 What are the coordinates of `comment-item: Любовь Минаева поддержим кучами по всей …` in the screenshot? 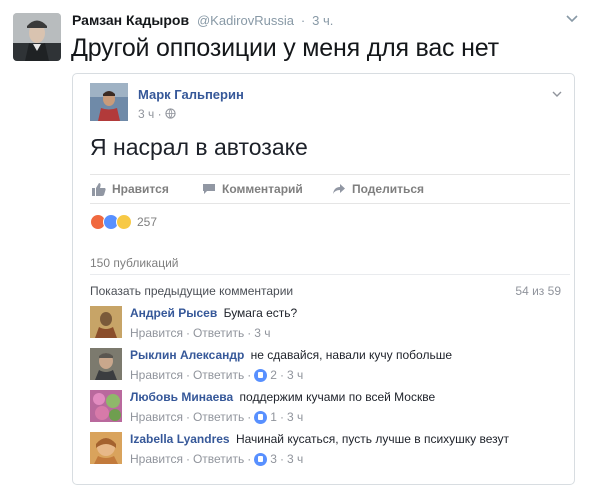 It's located at (330, 409).